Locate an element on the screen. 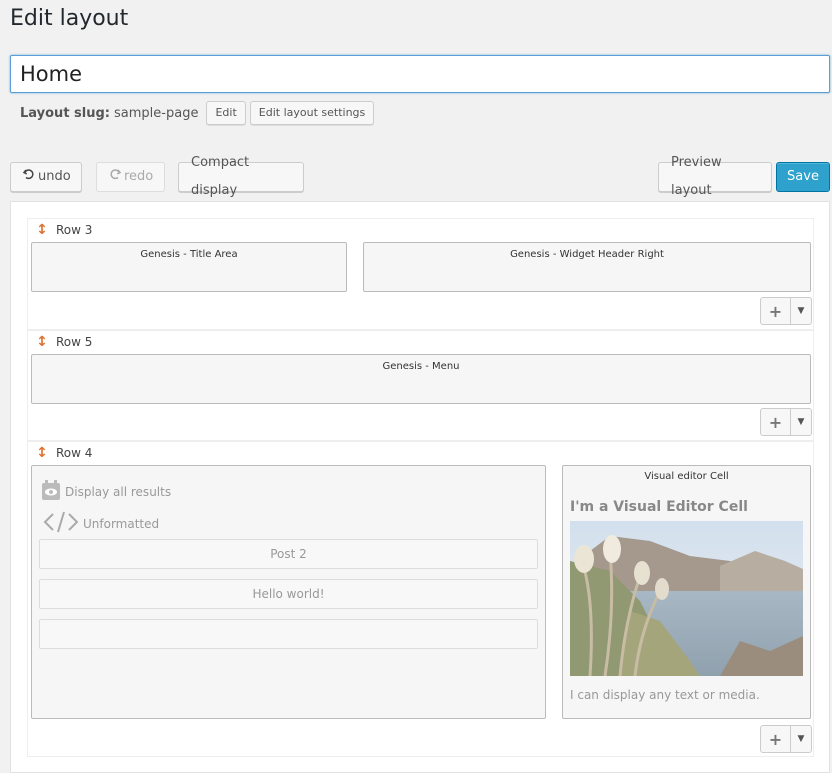 The width and height of the screenshot is (832, 773). display-all-results-label: Display all results is located at coordinates (118, 491).